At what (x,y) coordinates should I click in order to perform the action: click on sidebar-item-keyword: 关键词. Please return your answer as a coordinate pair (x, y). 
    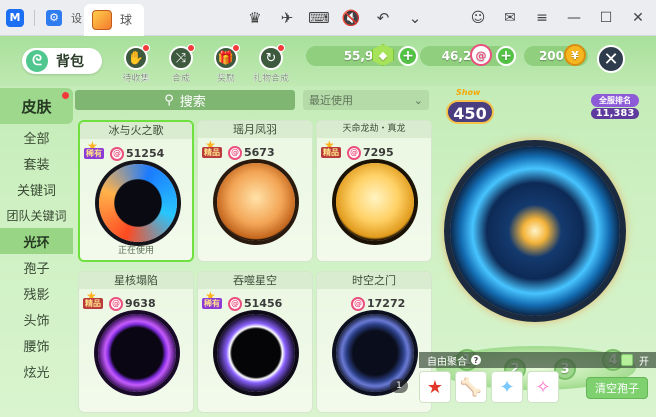
    Looking at the image, I should click on (36, 189).